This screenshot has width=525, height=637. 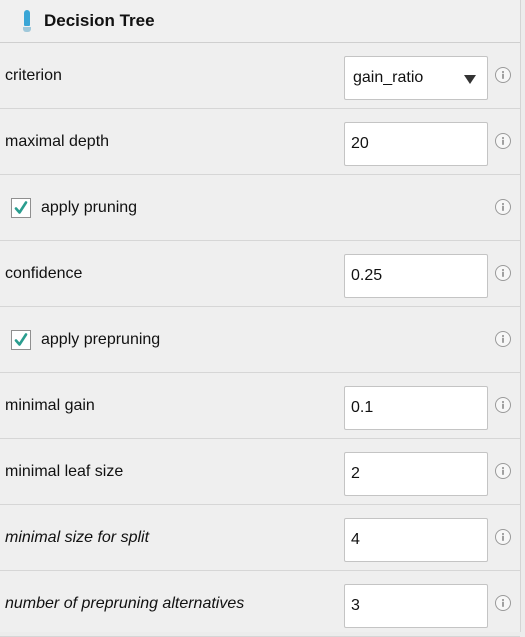 What do you see at coordinates (260, 538) in the screenshot?
I see `param-row-minimal-size-for-split: minimal size for split 4` at bounding box center [260, 538].